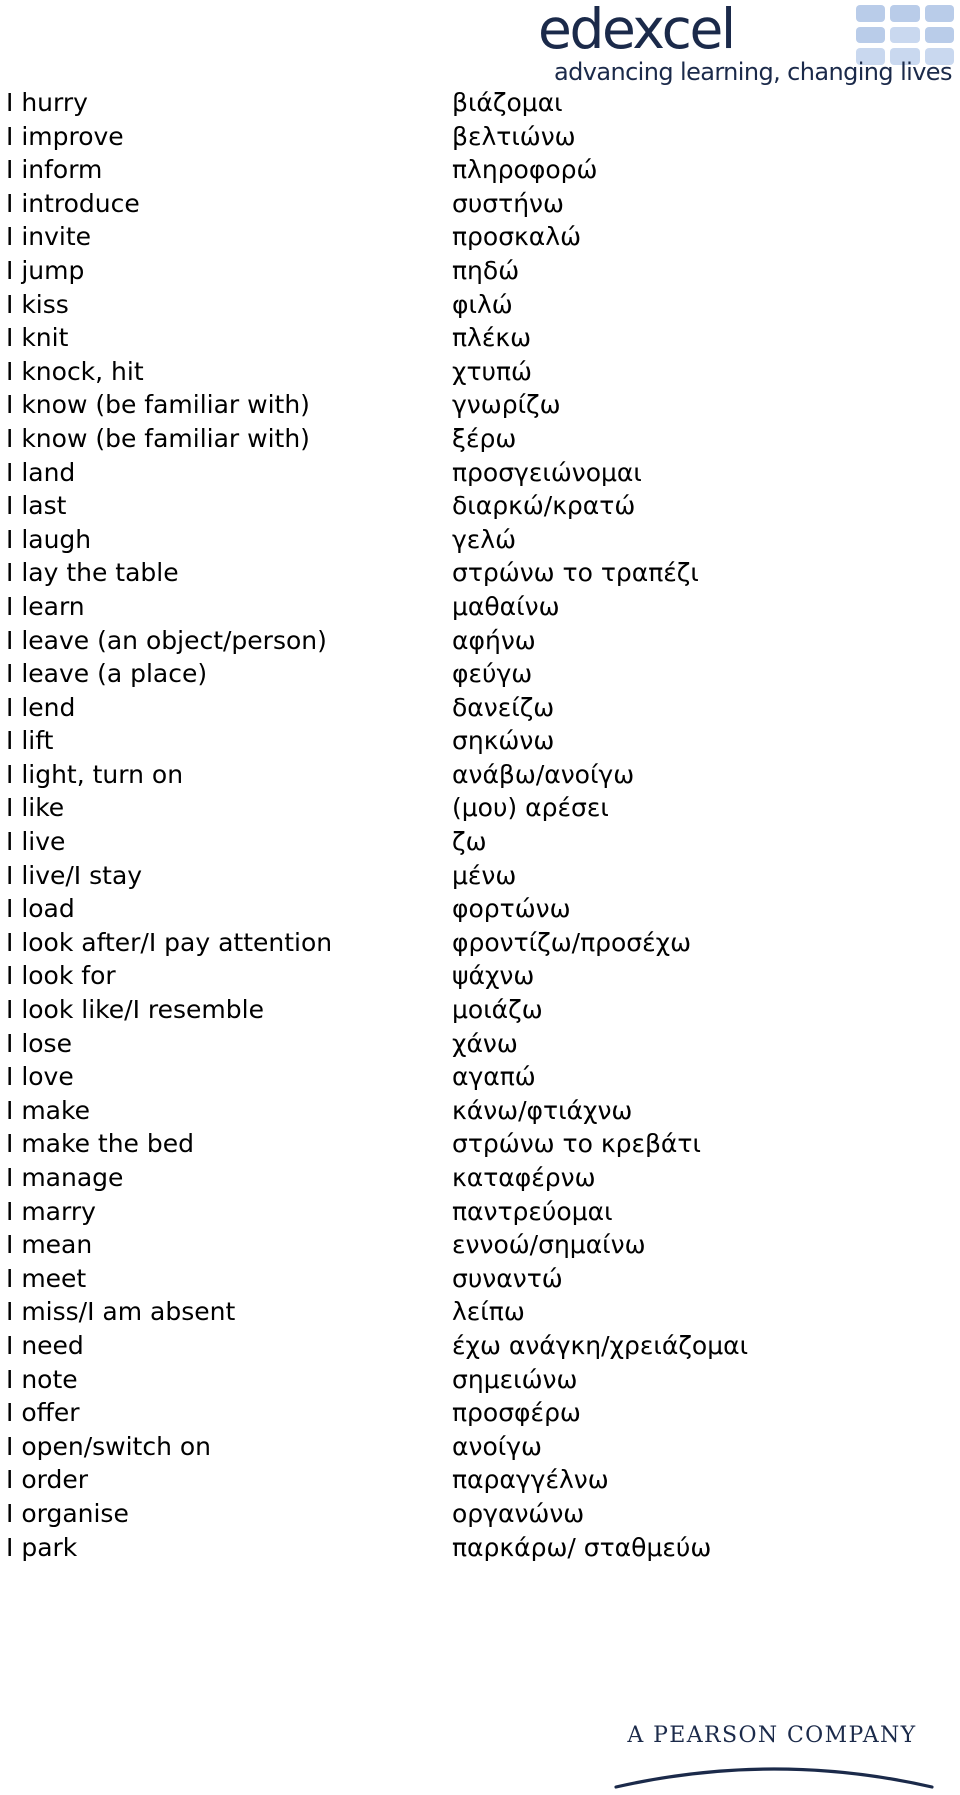  Describe the element at coordinates (46, 1278) in the screenshot. I see `vocab-english-term: I meet` at that location.